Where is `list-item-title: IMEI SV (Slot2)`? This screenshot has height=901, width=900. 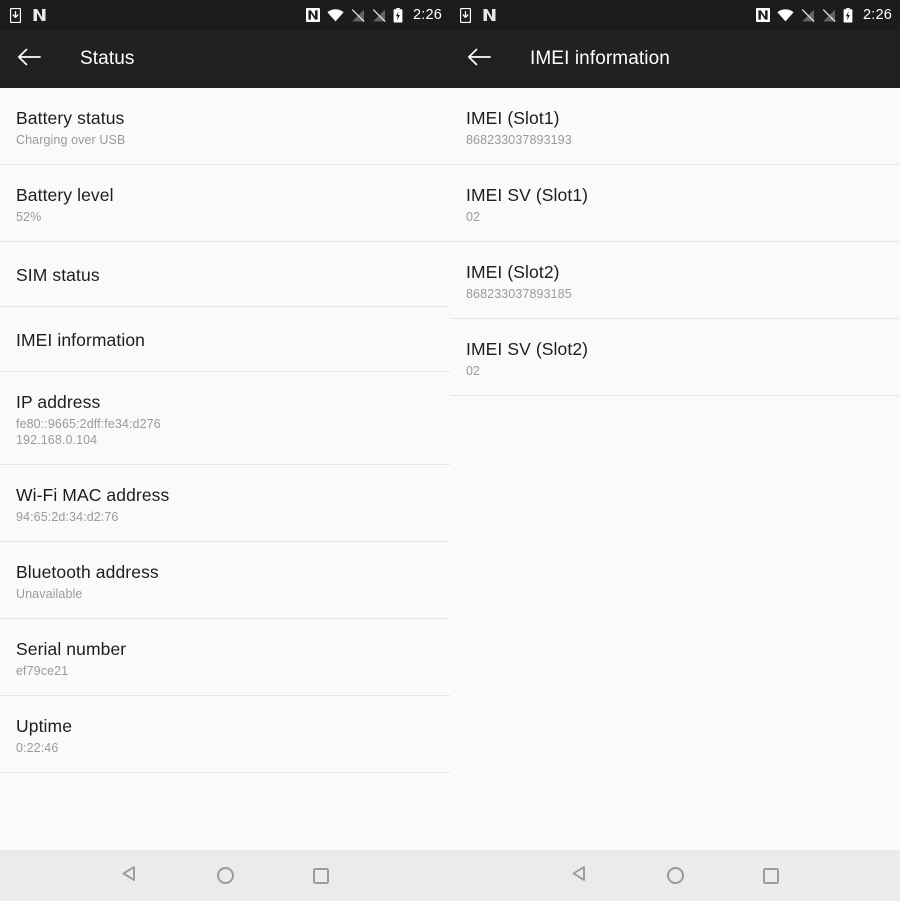 list-item-title: IMEI SV (Slot2) is located at coordinates (527, 349).